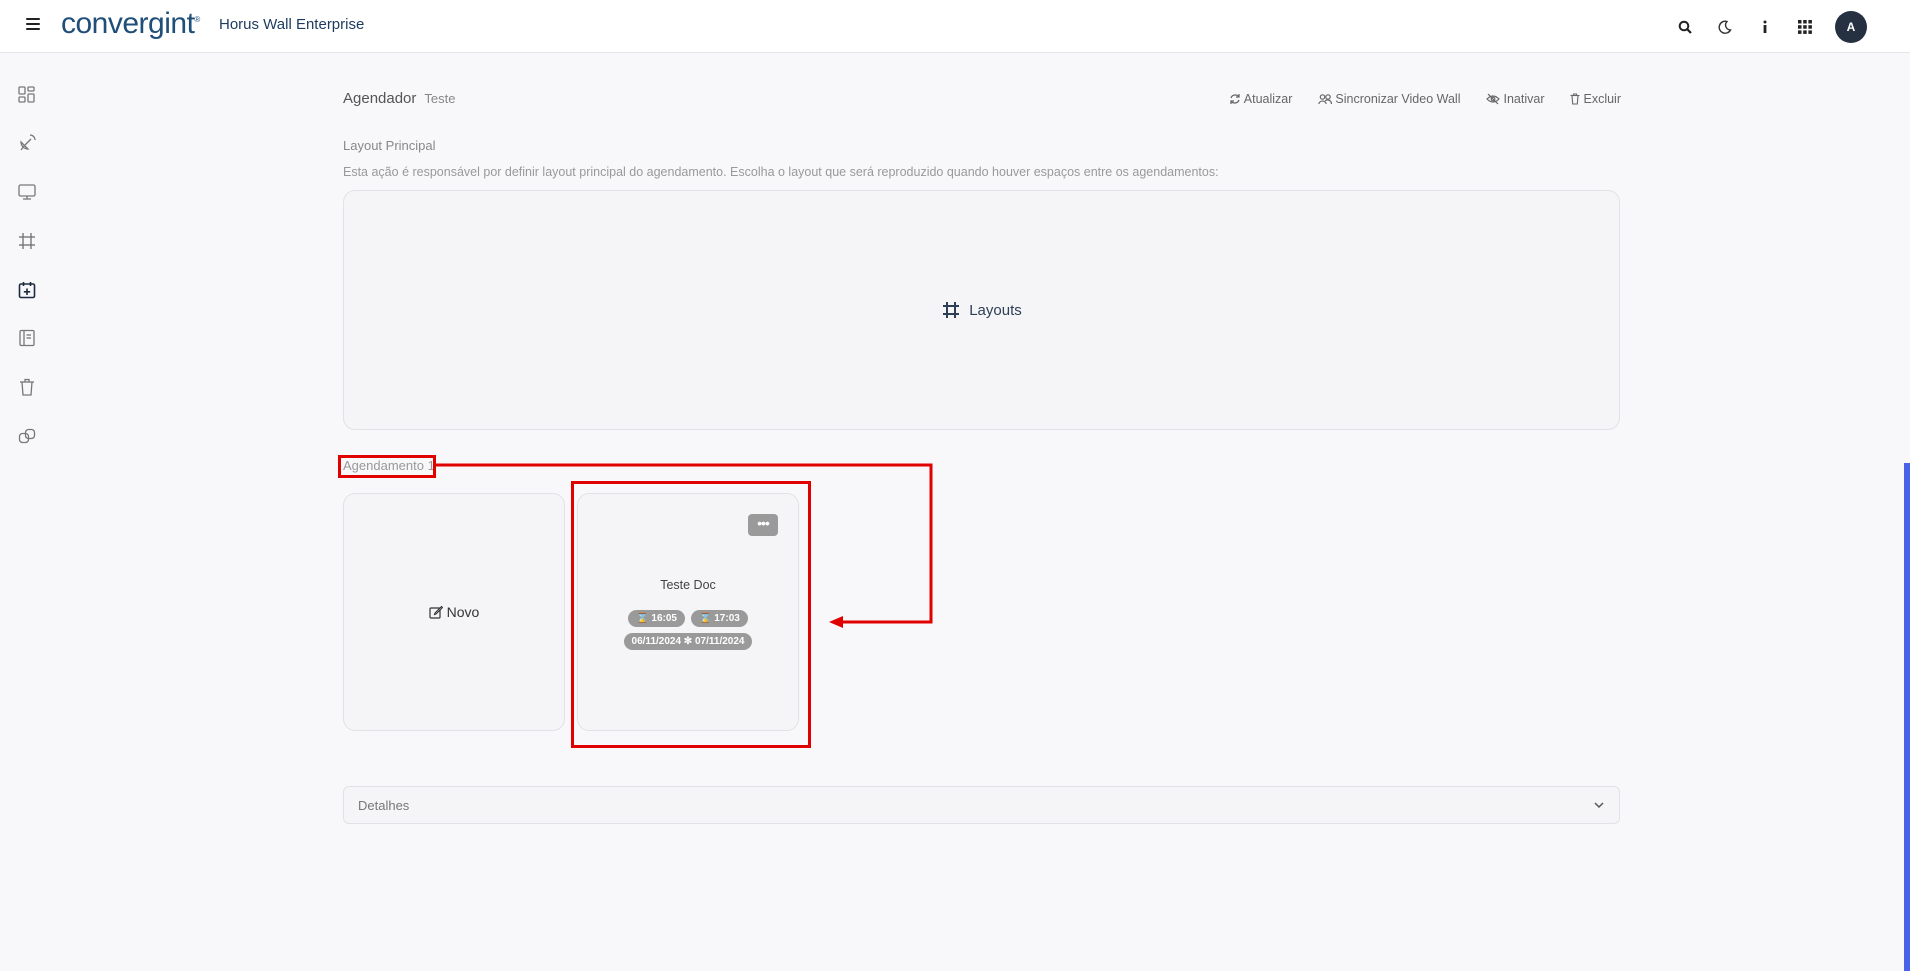 The height and width of the screenshot is (971, 1910). Describe the element at coordinates (691, 614) in the screenshot. I see `highlight-box-card` at that location.